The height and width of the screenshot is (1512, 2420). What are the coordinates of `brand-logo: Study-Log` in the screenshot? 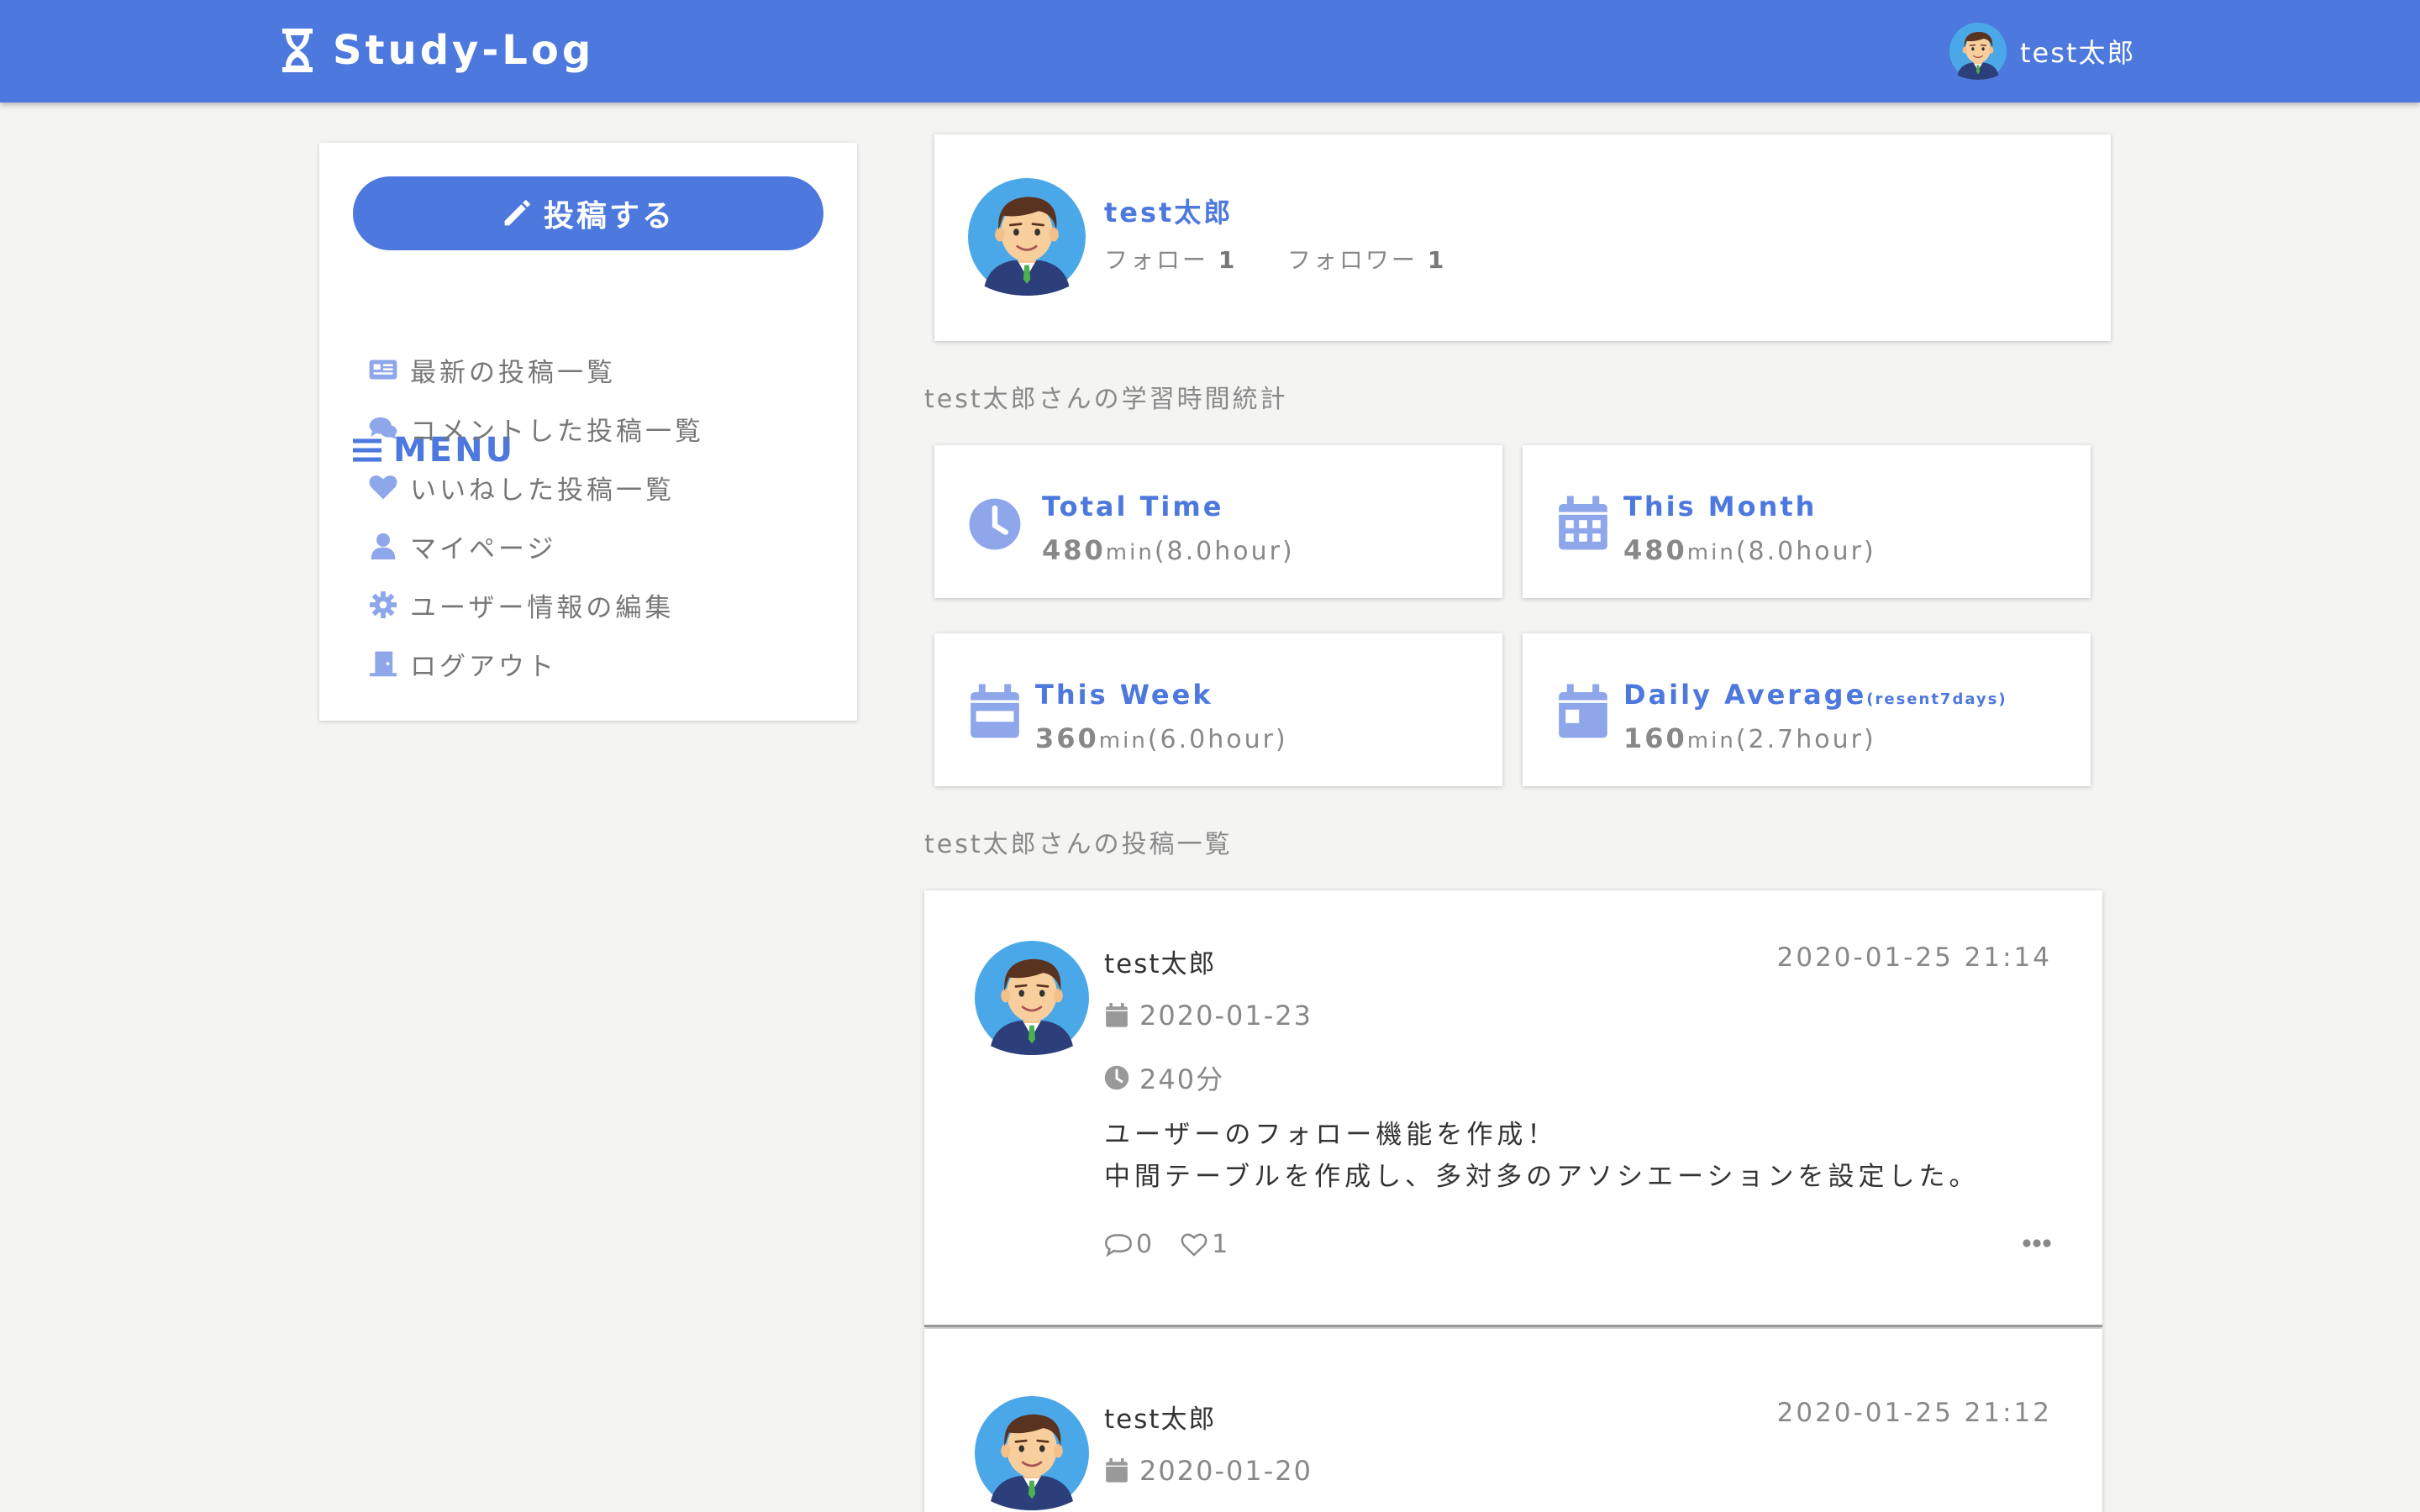 It's located at (437, 50).